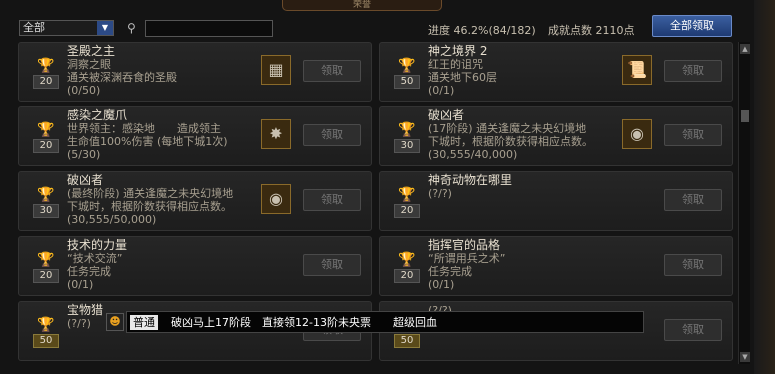 This screenshot has height=374, width=775. I want to click on chat-message: 破凶马上17阶段 直接领12-13阶未央票 超级回血, so click(304, 322).